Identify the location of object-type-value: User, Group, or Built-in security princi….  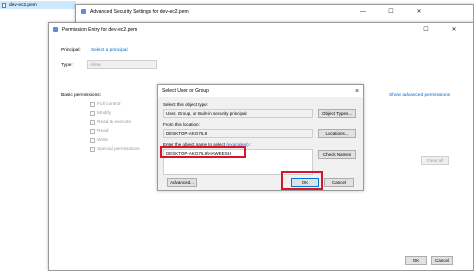
(206, 113).